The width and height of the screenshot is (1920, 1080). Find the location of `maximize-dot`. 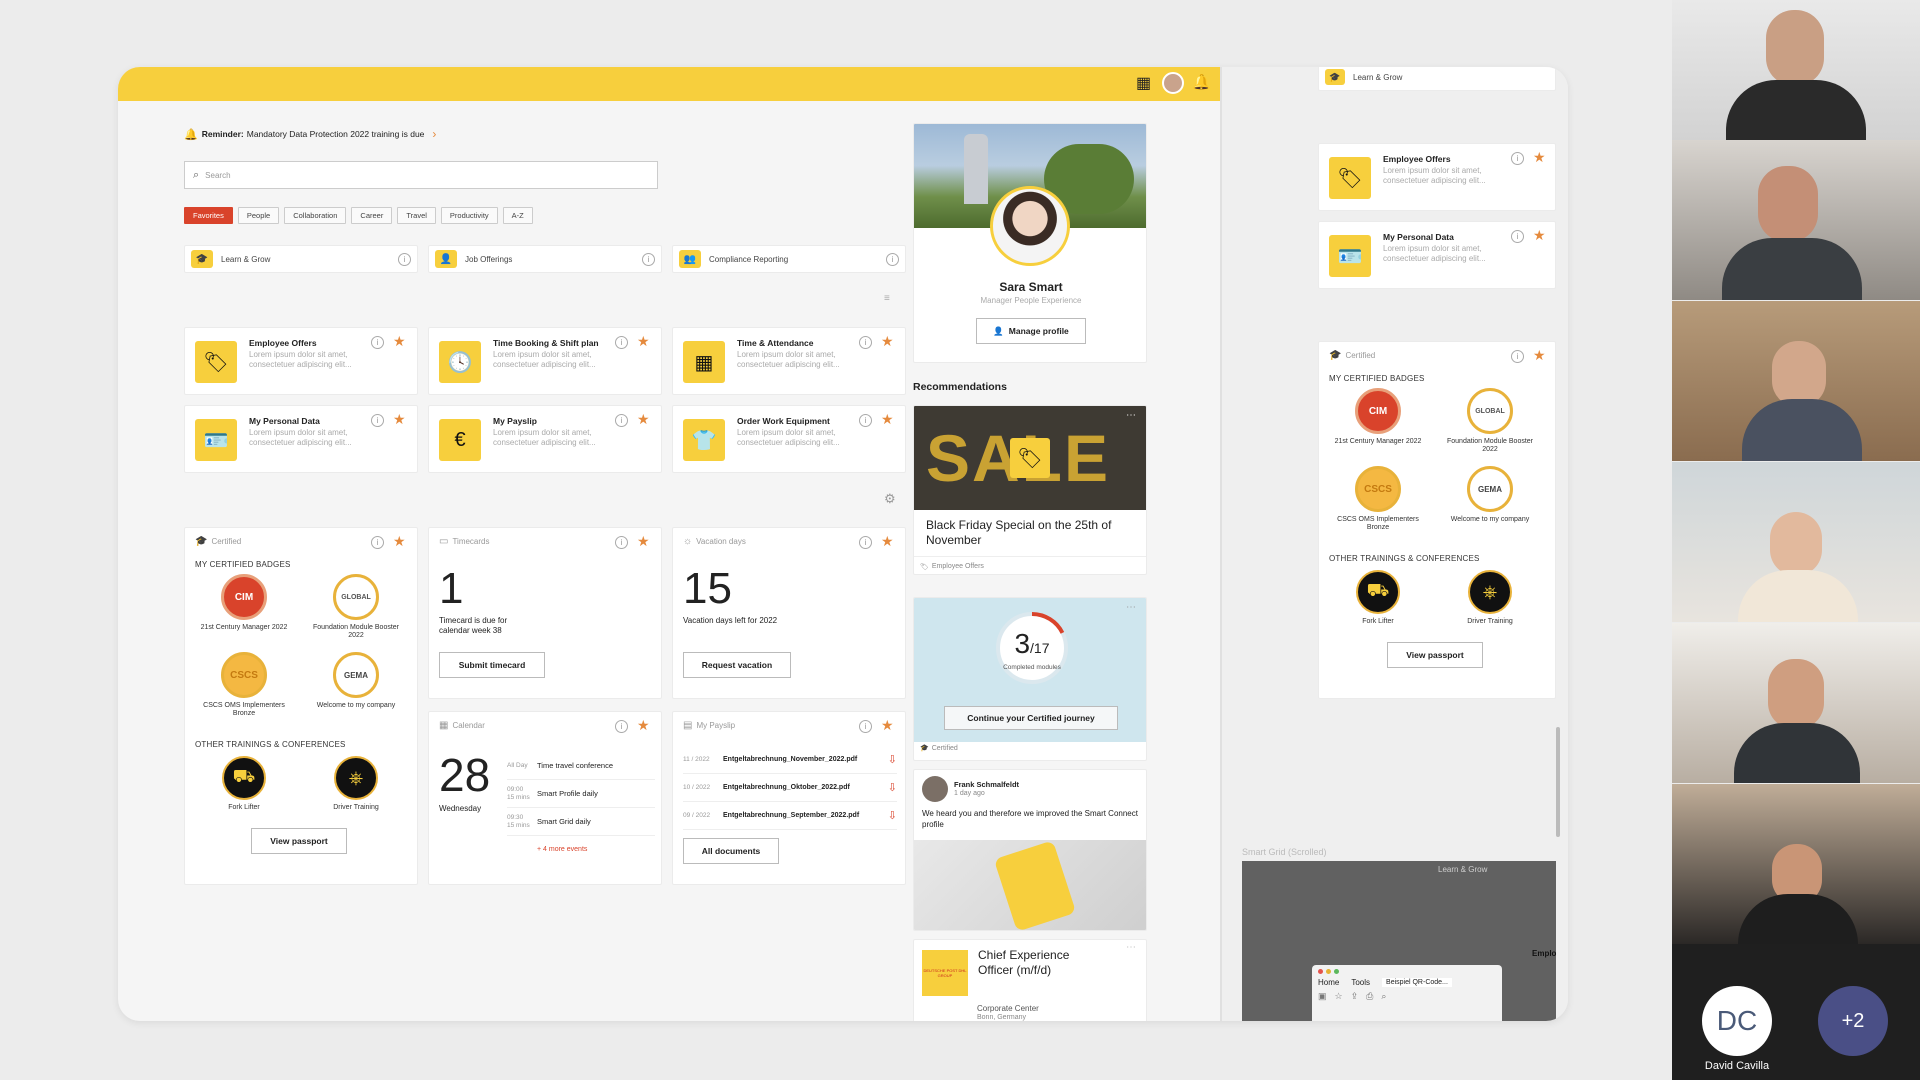

maximize-dot is located at coordinates (1336, 971).